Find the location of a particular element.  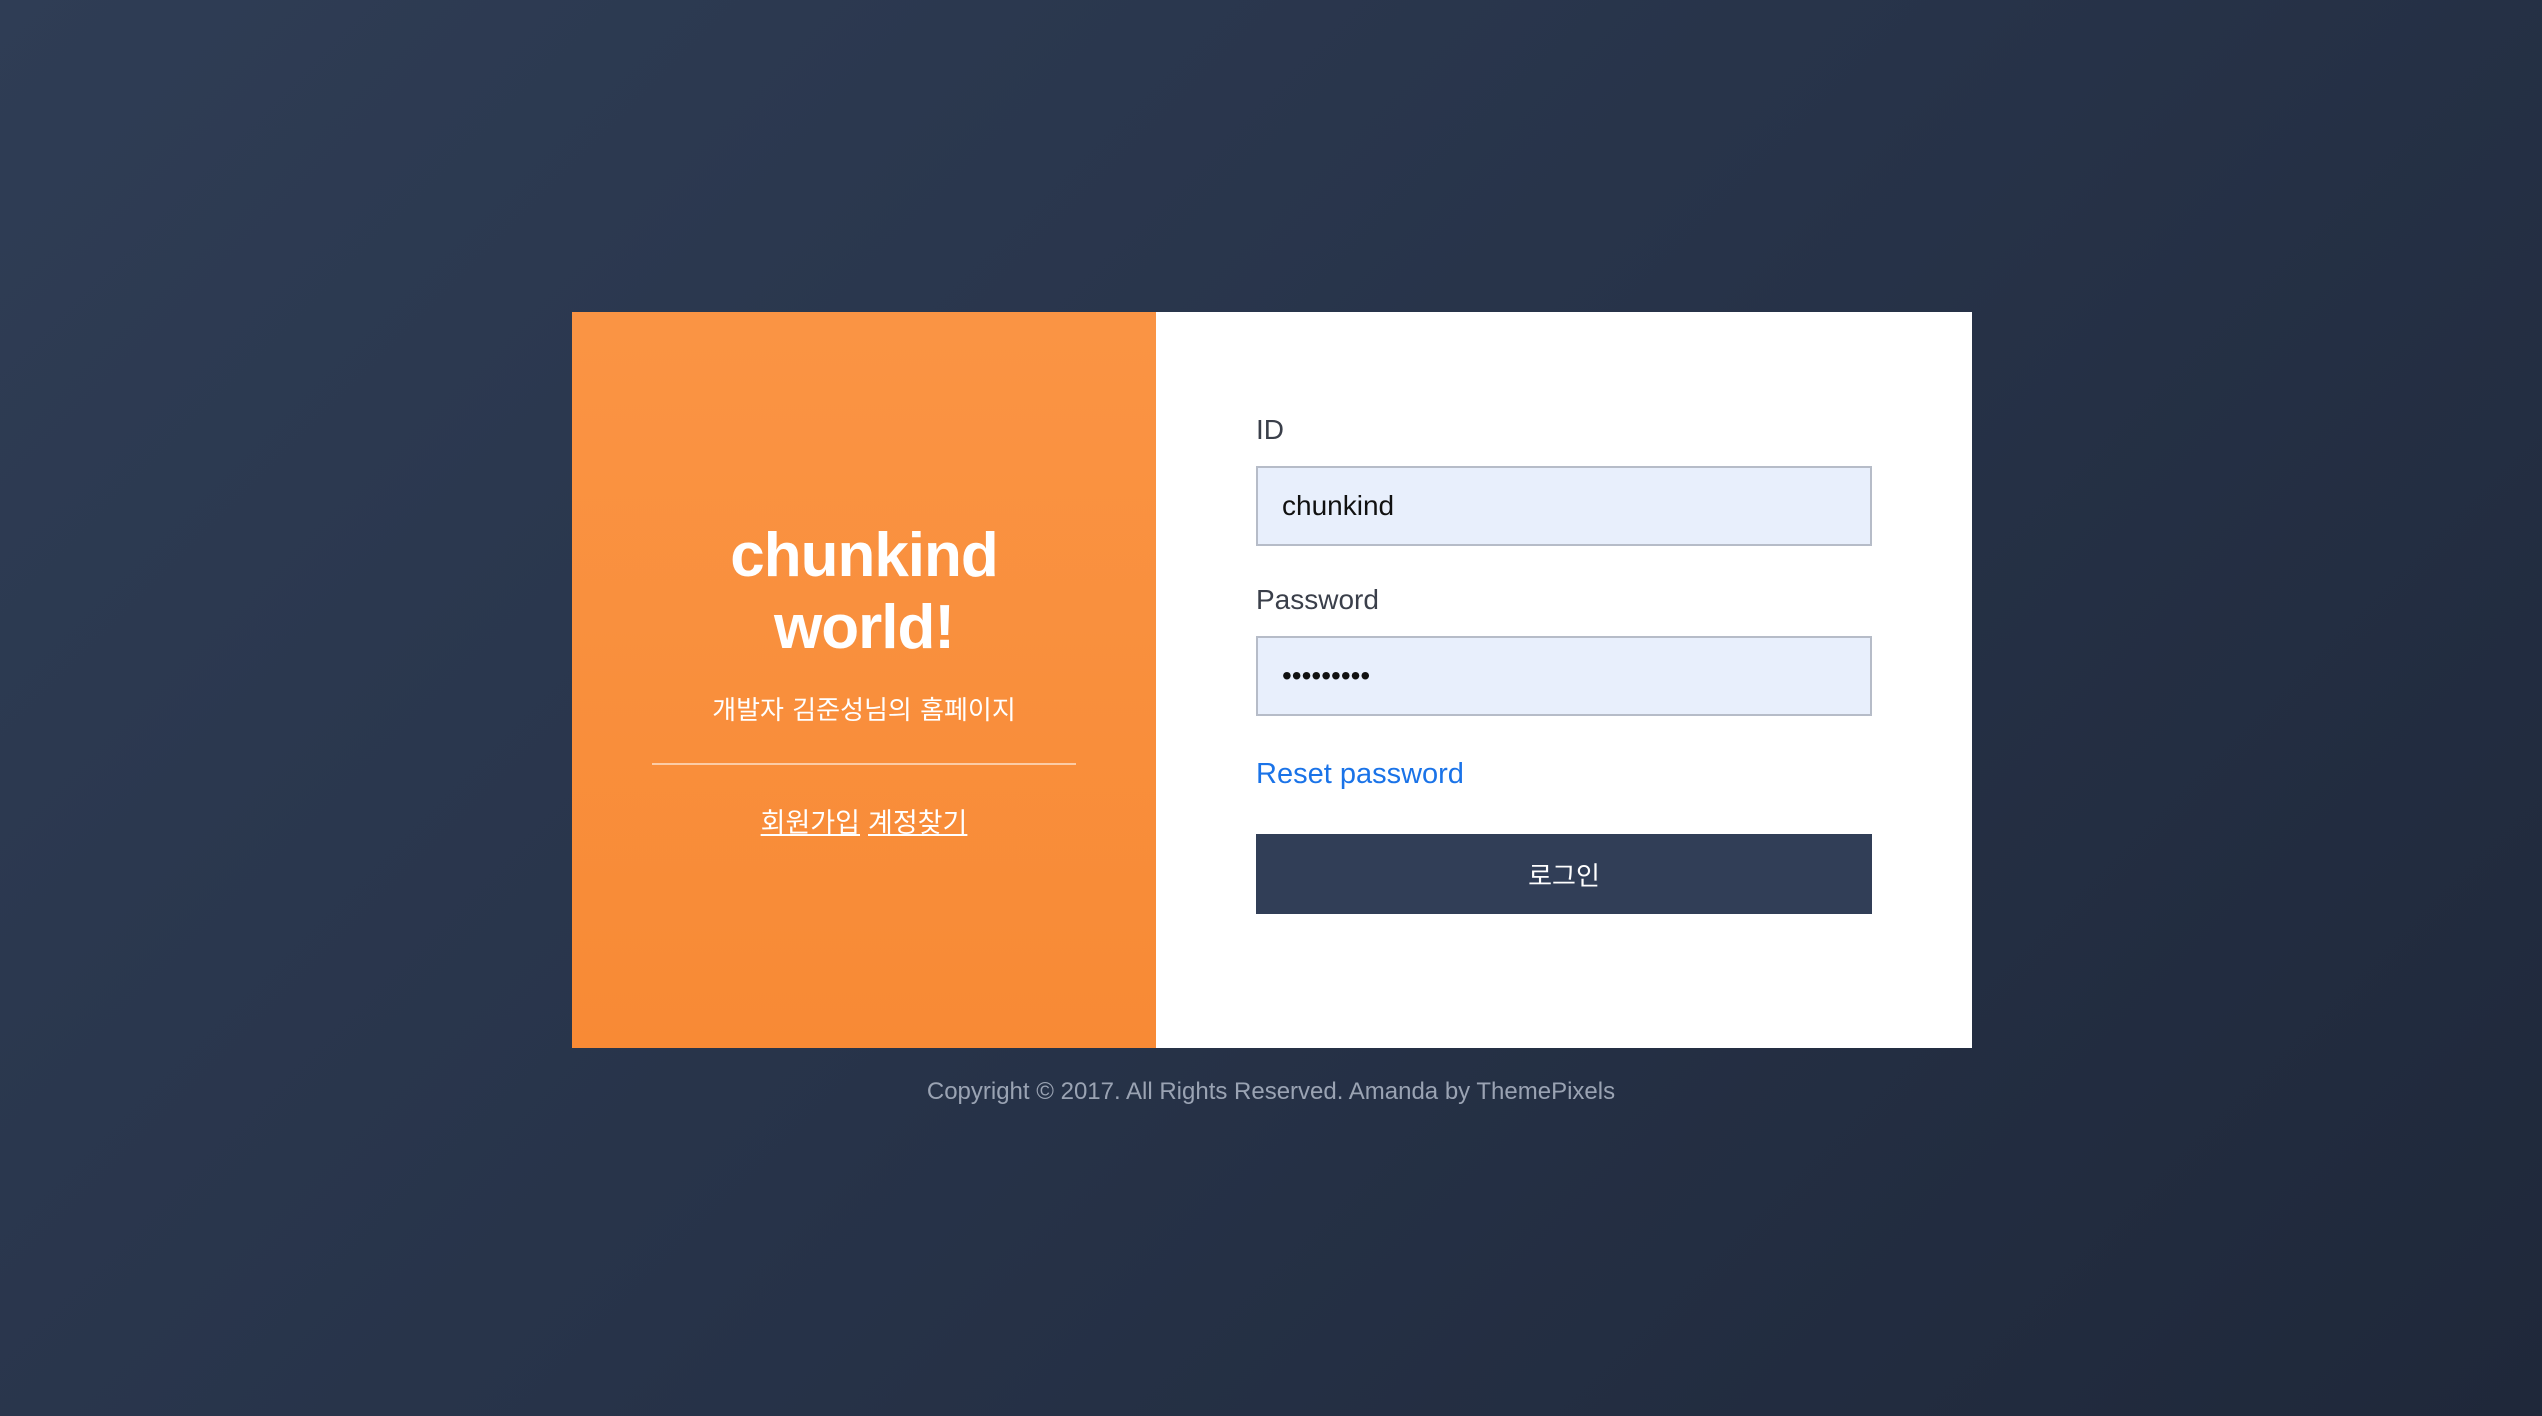

find-account-link: 계정찾기 is located at coordinates (917, 820).